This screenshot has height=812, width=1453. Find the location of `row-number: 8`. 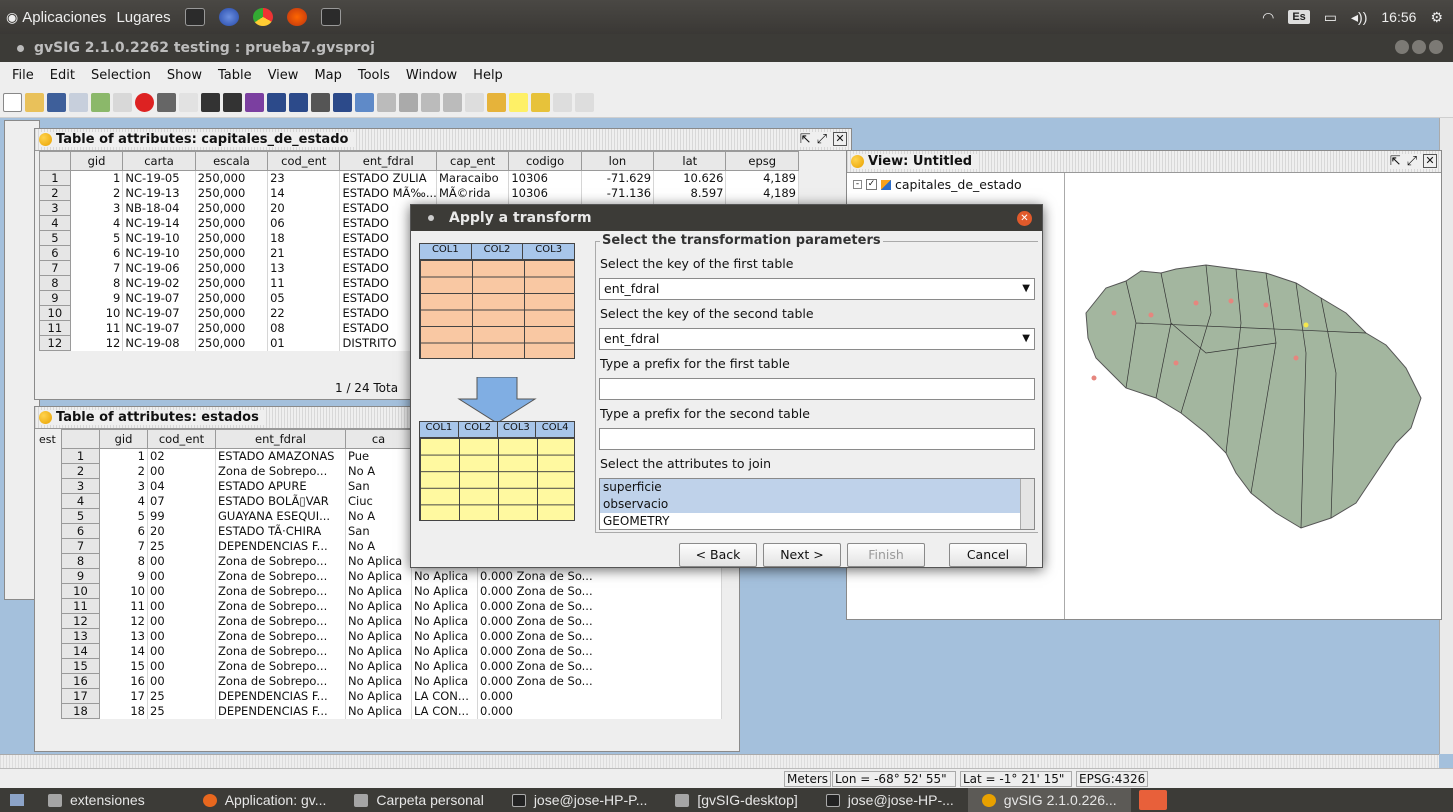

row-number: 8 is located at coordinates (80, 561).